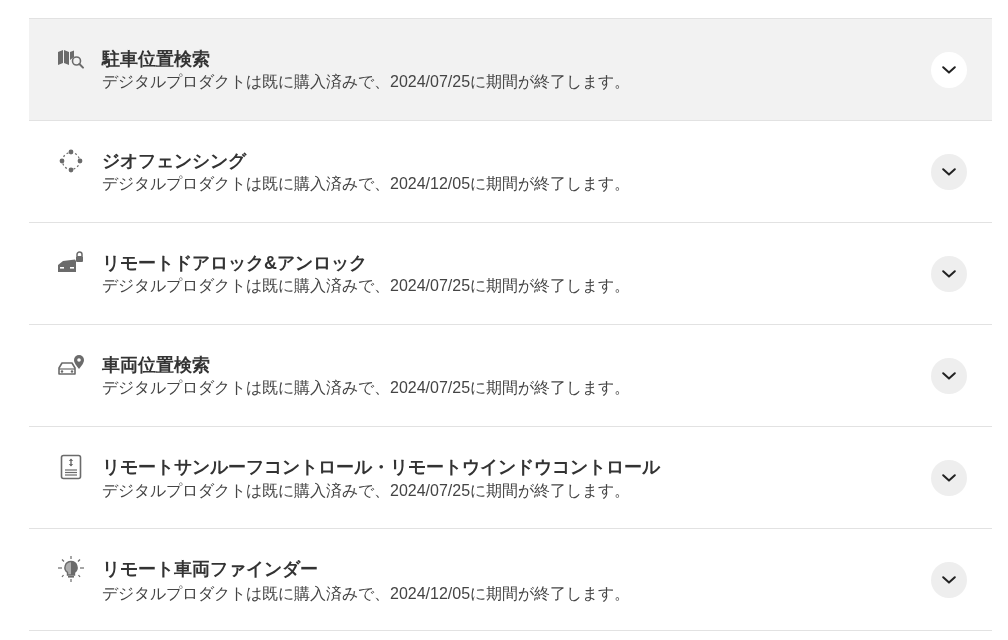  I want to click on car-lock-icon, so click(71, 262).